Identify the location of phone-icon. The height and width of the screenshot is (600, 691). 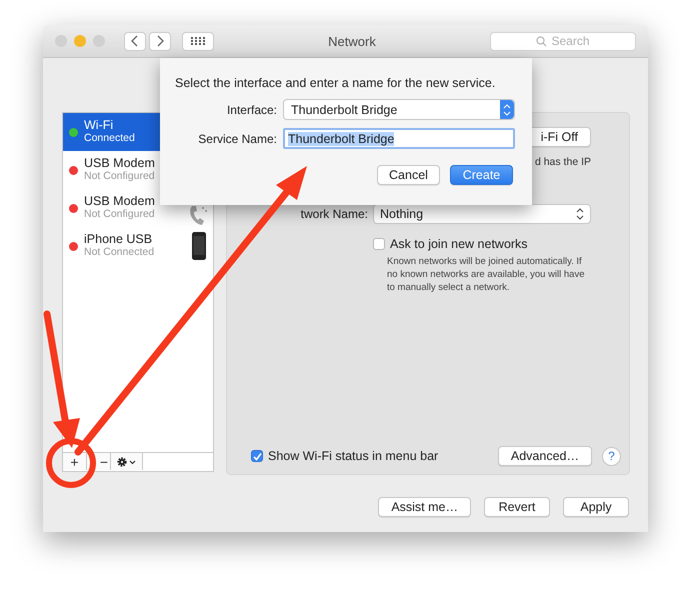
(199, 246).